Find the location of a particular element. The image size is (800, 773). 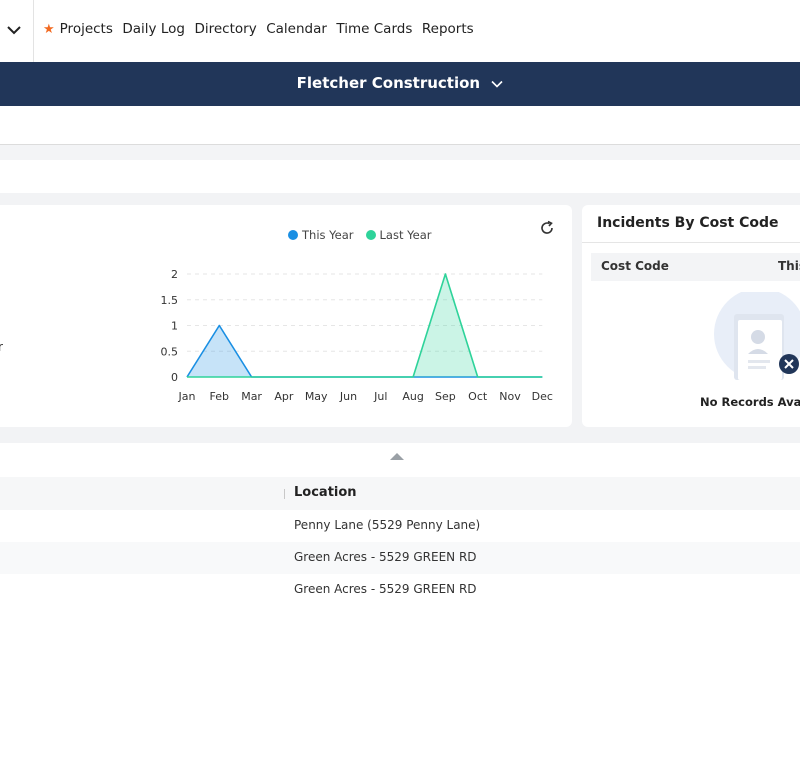

column-header-this: This is located at coordinates (789, 266).